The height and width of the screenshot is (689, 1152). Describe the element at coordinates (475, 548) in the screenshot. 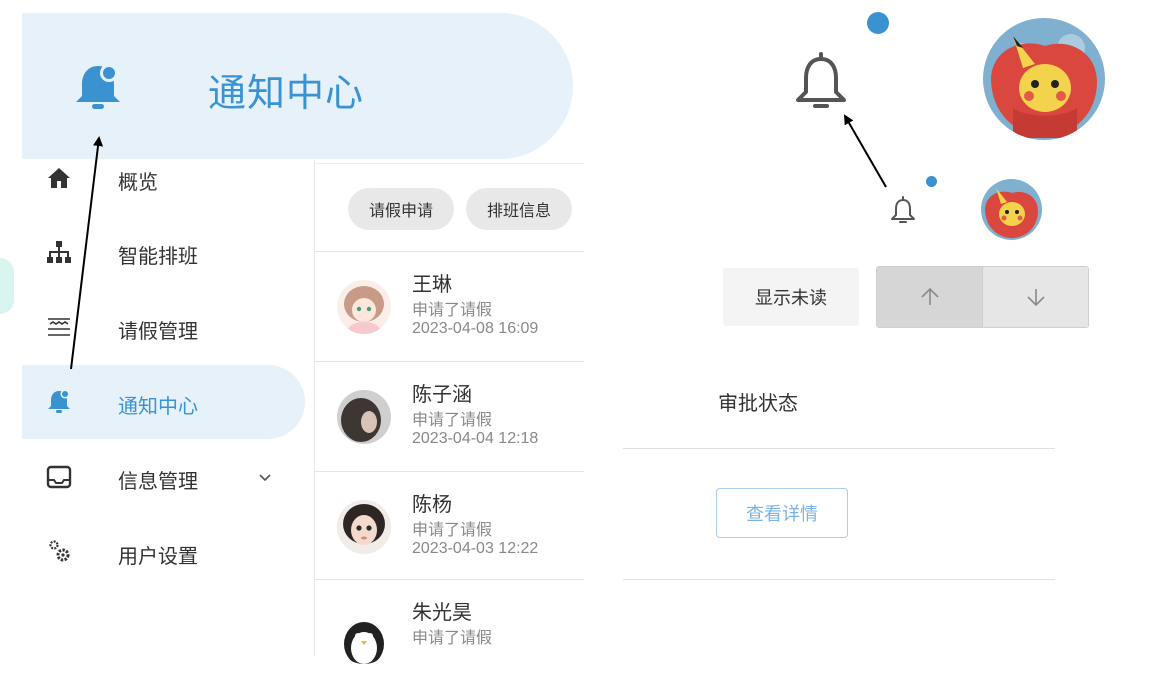

I see `timestamp: 2023-04-03 12:22` at that location.